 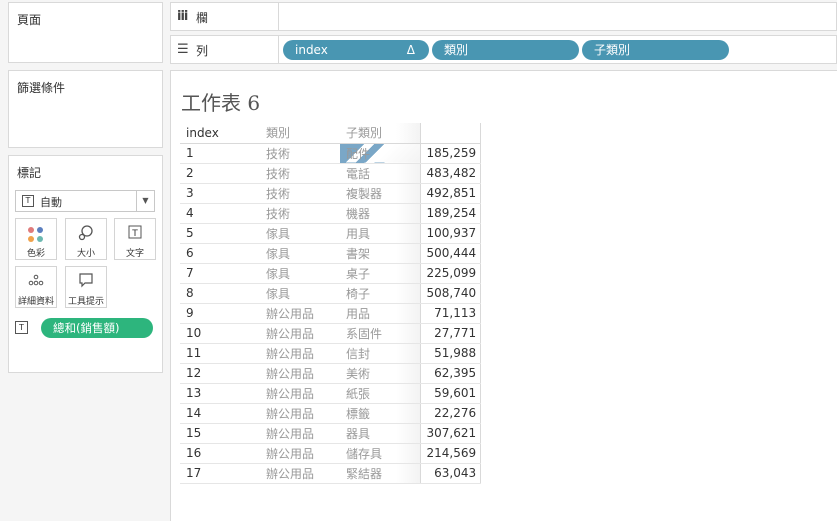 What do you see at coordinates (85, 109) in the screenshot?
I see `filters-card: 篩選條件` at bounding box center [85, 109].